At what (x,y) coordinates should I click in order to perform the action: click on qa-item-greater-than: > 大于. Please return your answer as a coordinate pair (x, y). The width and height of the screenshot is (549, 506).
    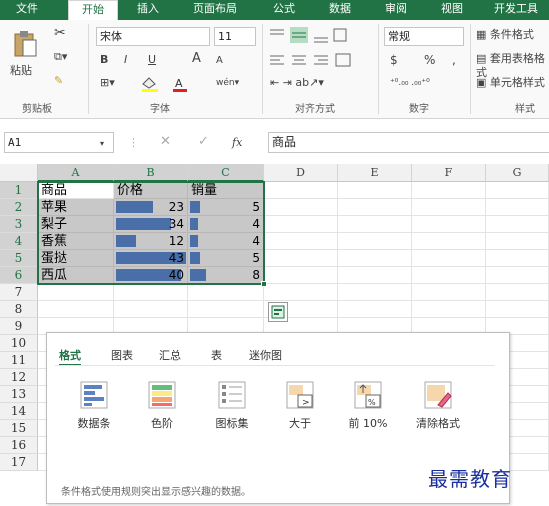
    Looking at the image, I should click on (300, 406).